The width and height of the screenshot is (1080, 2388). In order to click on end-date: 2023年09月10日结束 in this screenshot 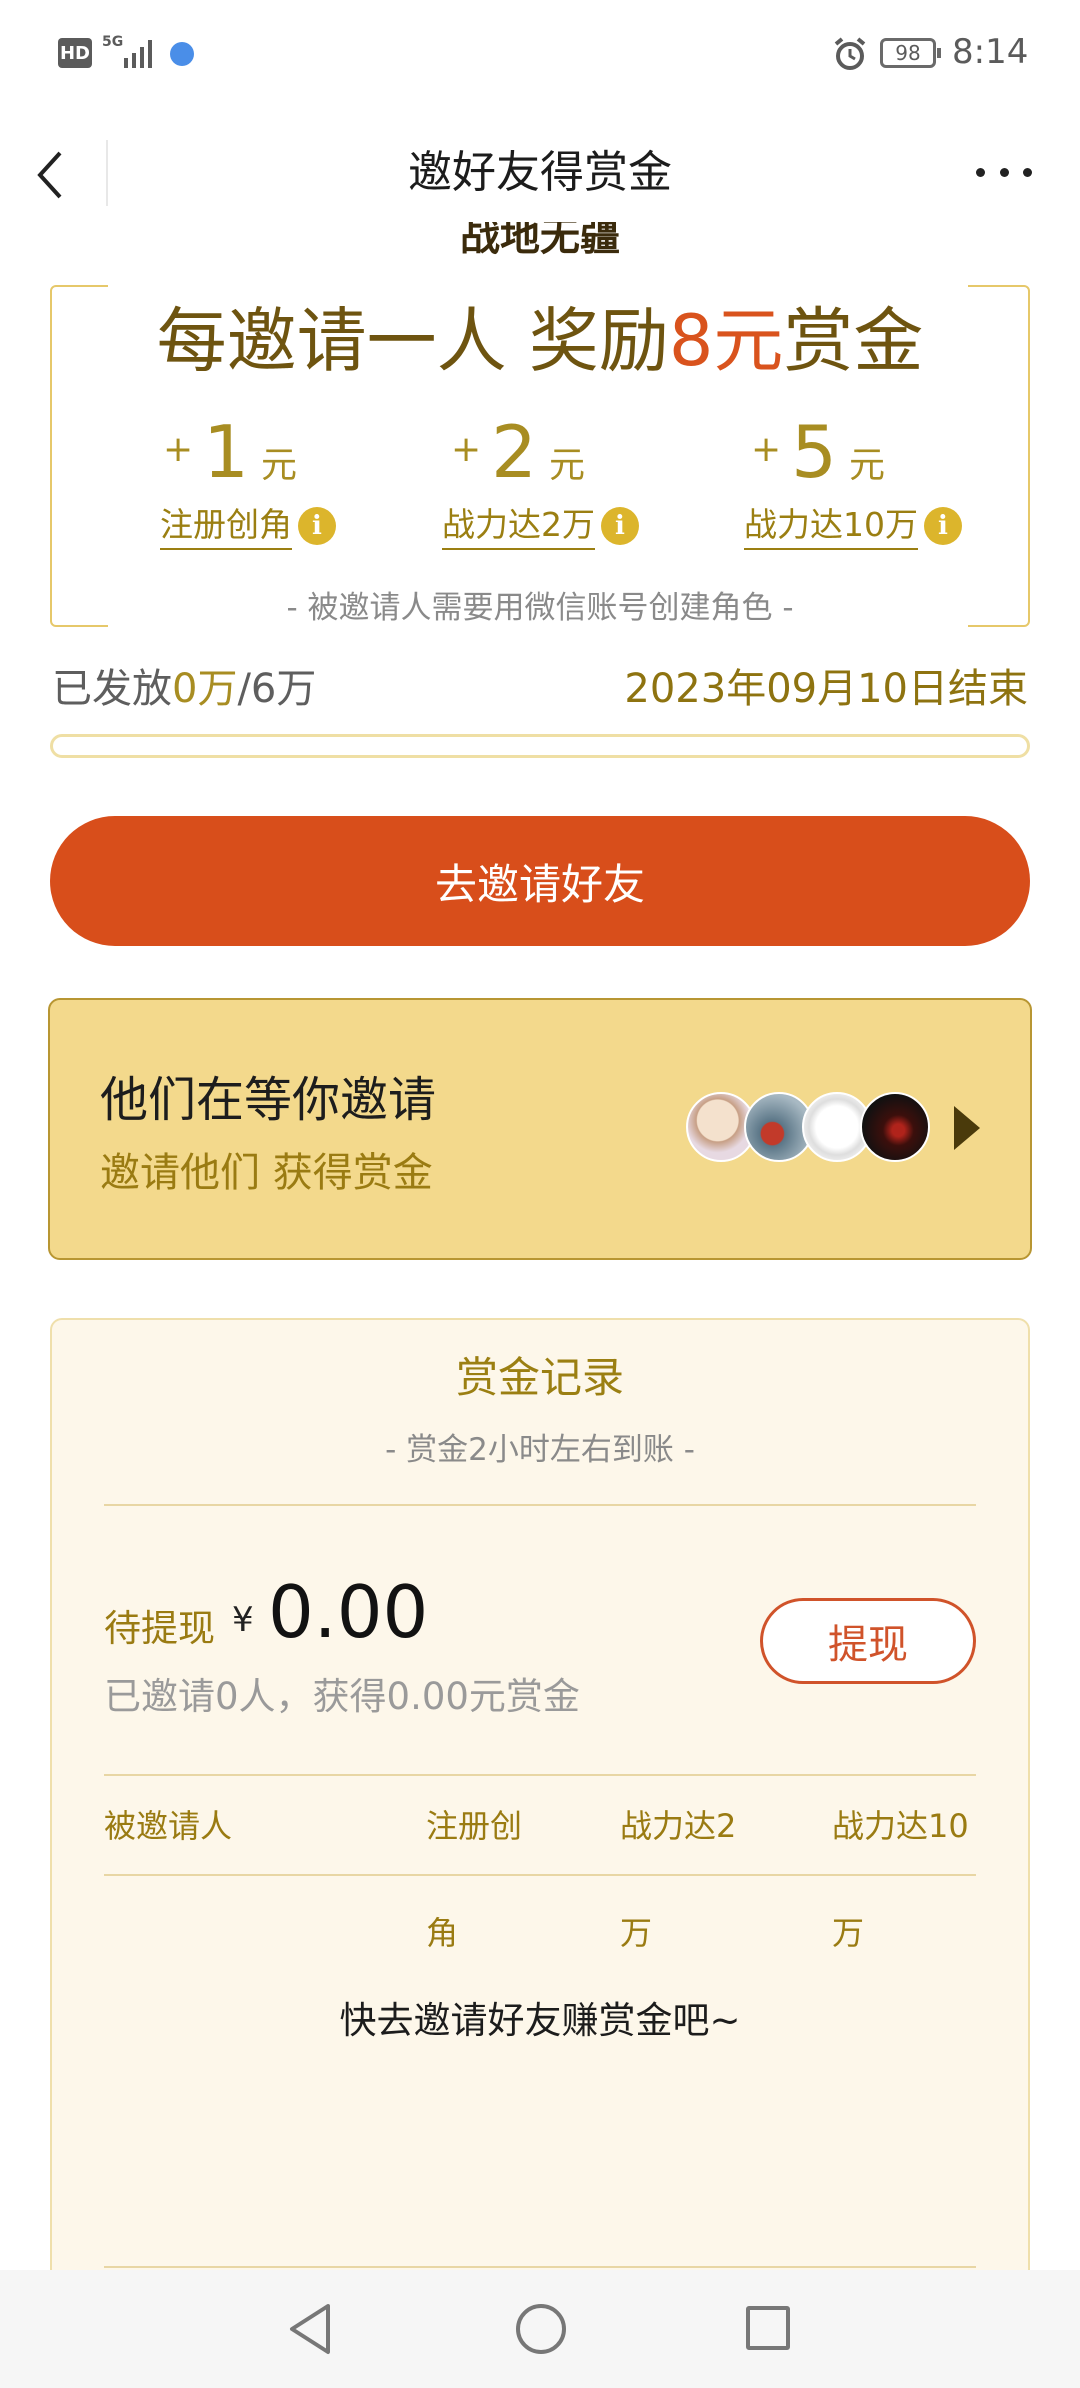, I will do `click(826, 689)`.